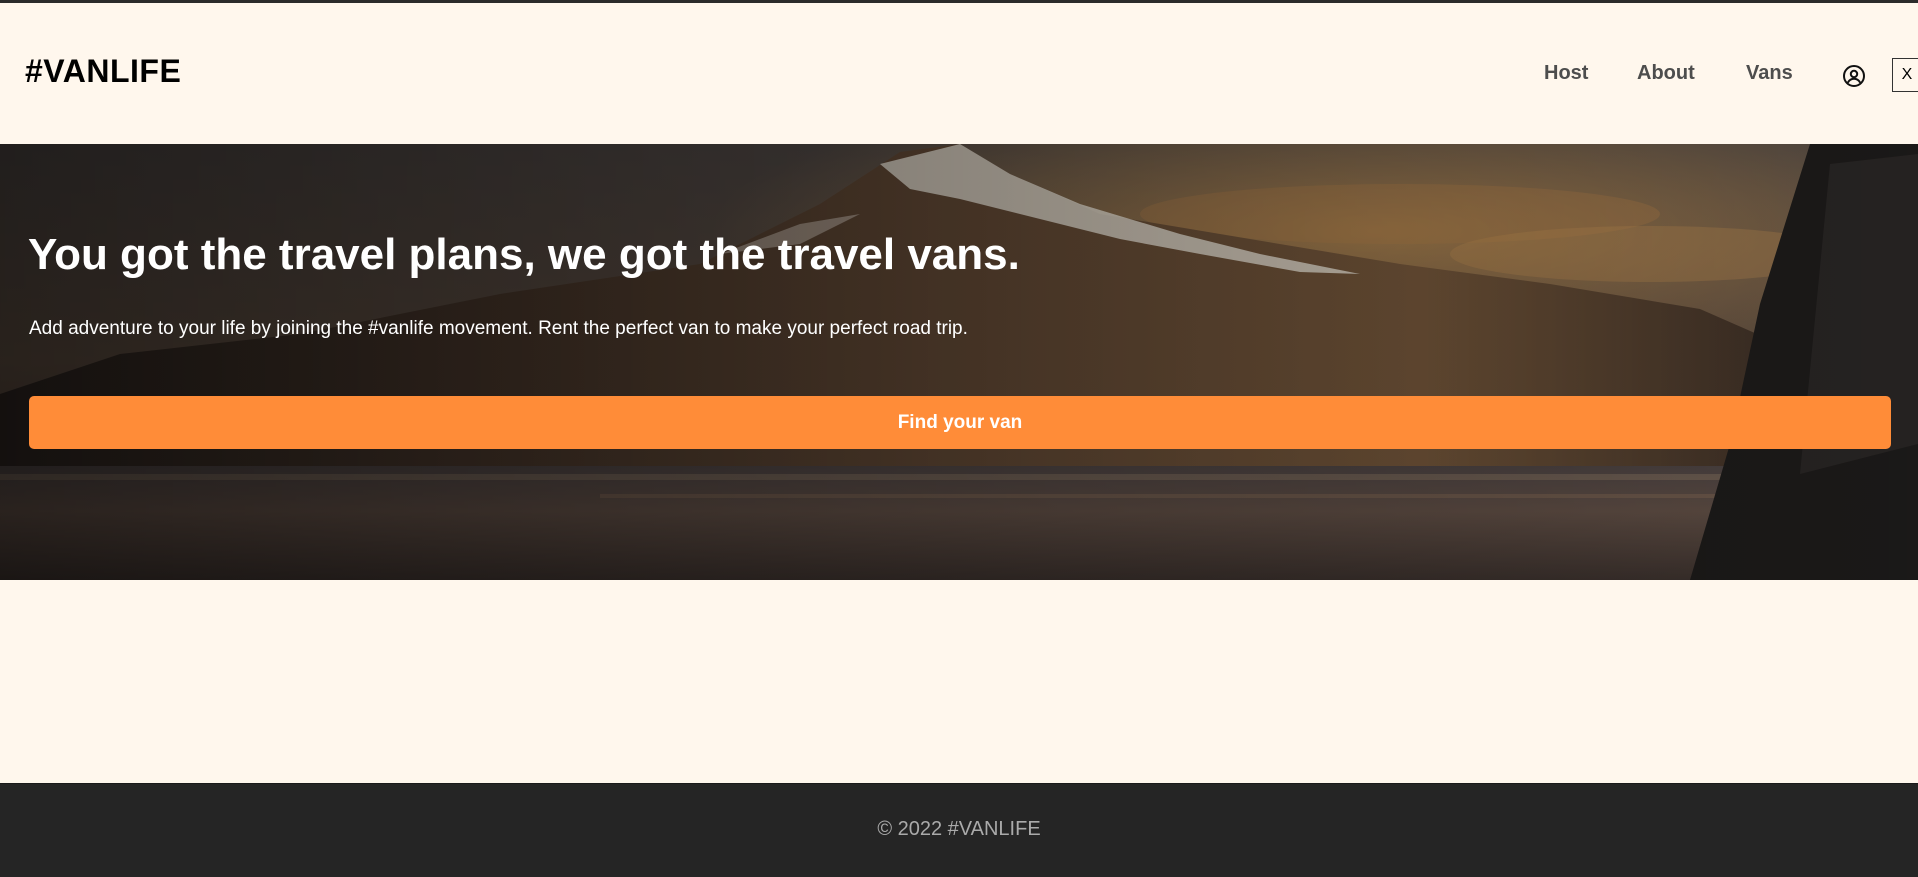 The image size is (1918, 877). Describe the element at coordinates (103, 71) in the screenshot. I see `site-logo: #VANLIFE` at that location.